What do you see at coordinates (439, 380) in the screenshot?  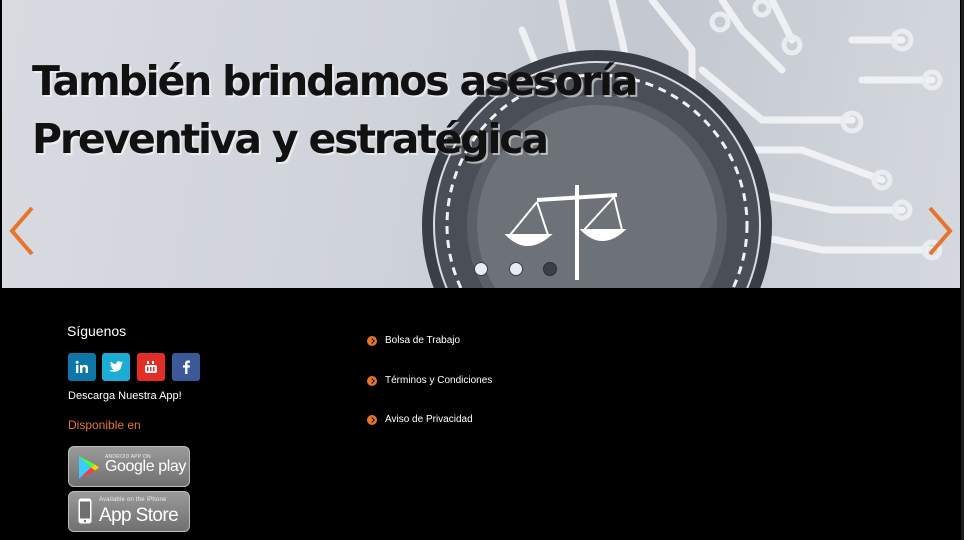 I see `footer-link-label: Términos y Condiciones` at bounding box center [439, 380].